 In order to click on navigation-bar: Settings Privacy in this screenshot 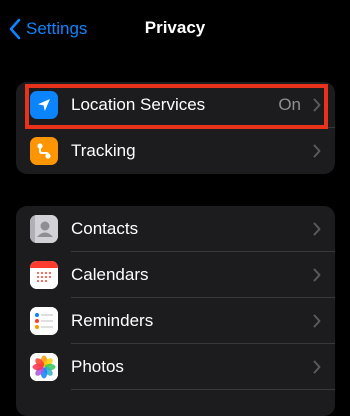, I will do `click(175, 29)`.